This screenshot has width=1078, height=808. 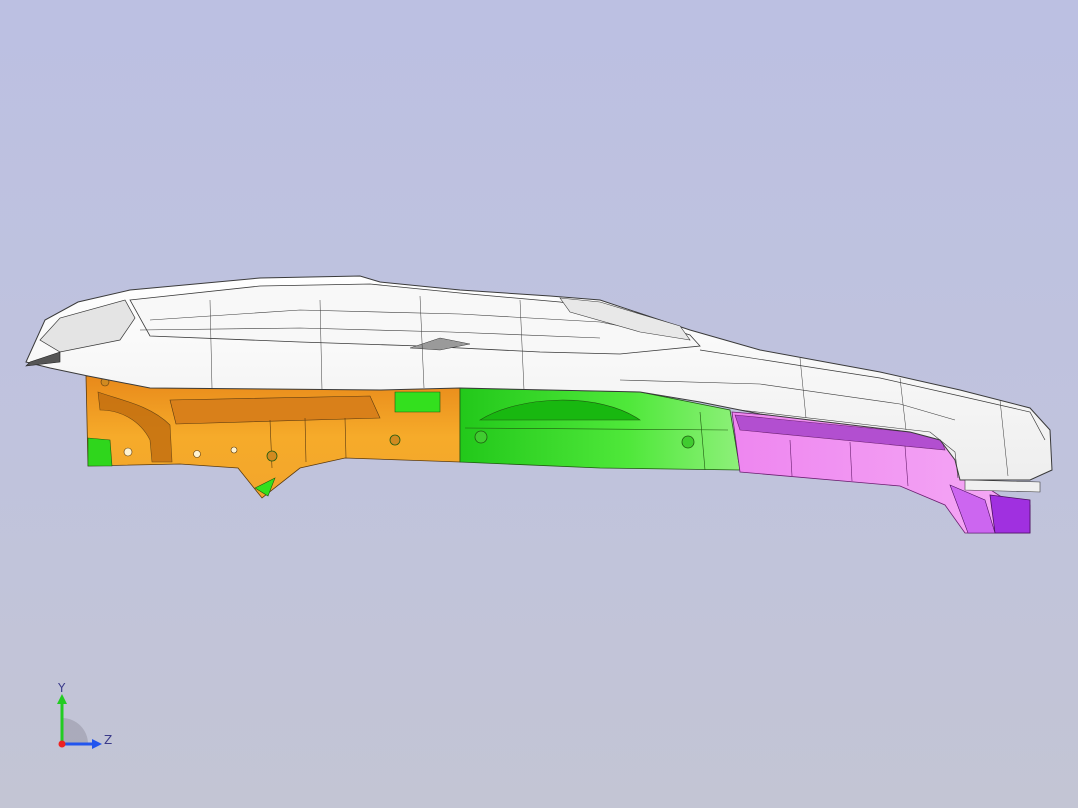 What do you see at coordinates (84, 715) in the screenshot?
I see `axis-triad: Y Z` at bounding box center [84, 715].